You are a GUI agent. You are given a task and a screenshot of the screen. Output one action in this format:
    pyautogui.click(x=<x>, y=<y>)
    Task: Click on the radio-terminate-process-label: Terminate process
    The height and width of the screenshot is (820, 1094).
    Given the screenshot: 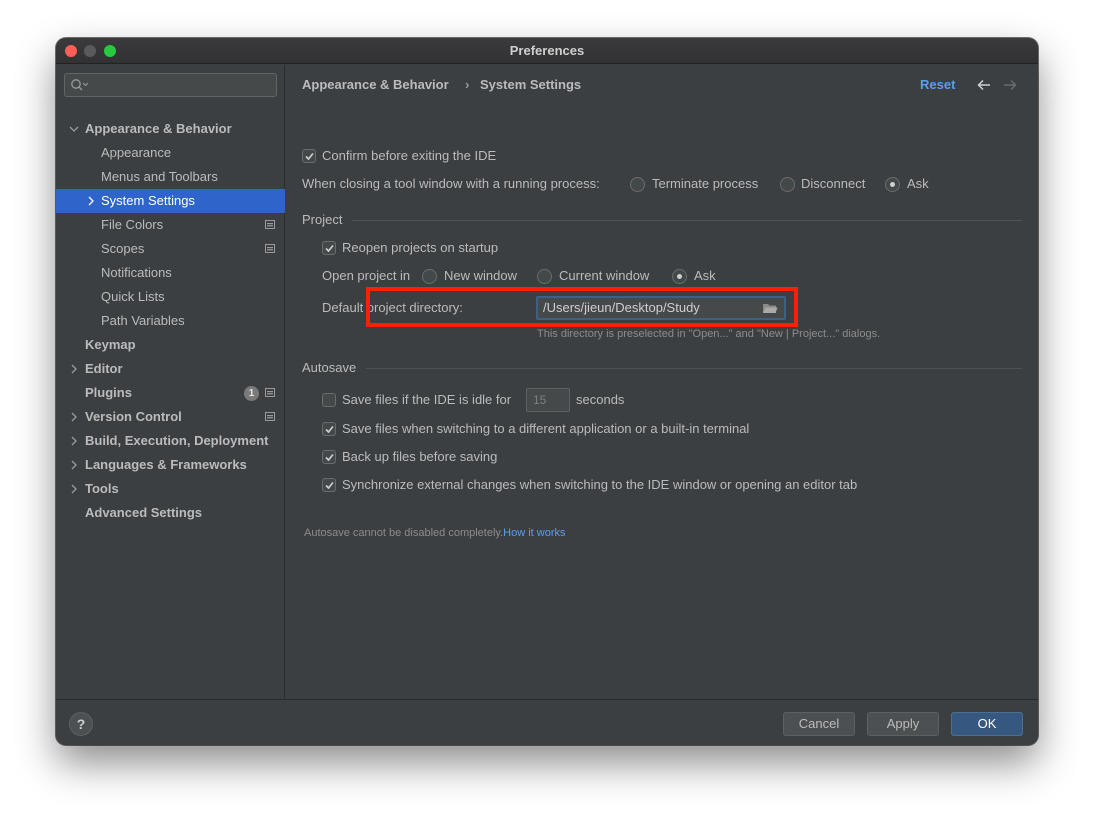 What is the action you would take?
    pyautogui.click(x=705, y=183)
    